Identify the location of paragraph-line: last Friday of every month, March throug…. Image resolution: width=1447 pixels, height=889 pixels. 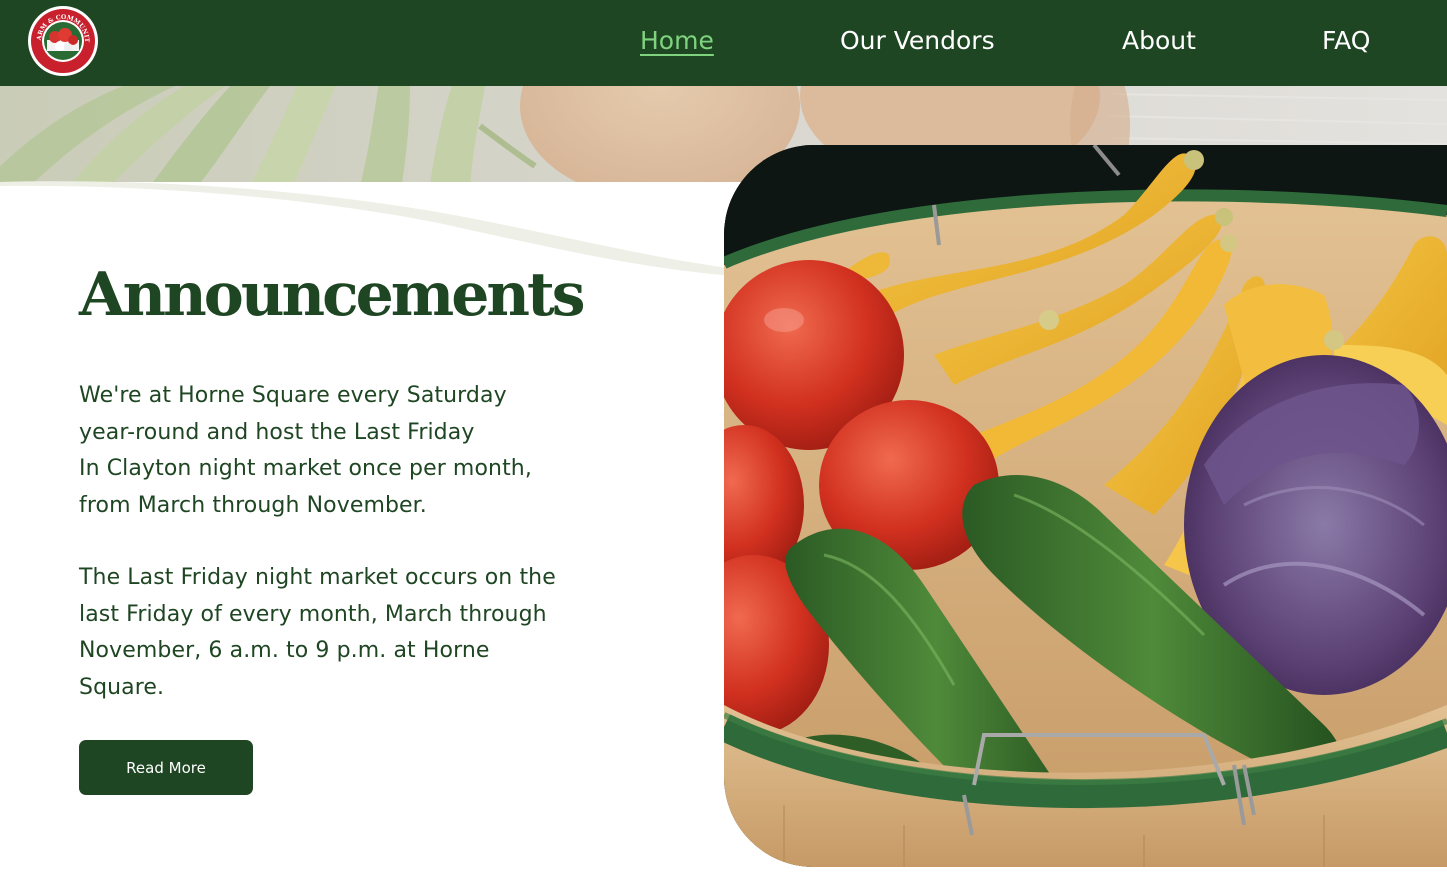
(313, 614).